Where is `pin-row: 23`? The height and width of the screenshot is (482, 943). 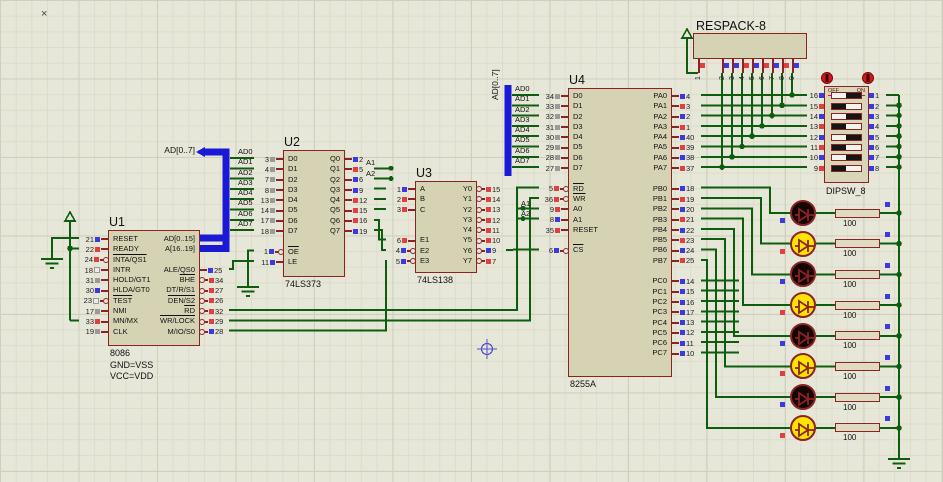
pin-row: 23 is located at coordinates (93, 301).